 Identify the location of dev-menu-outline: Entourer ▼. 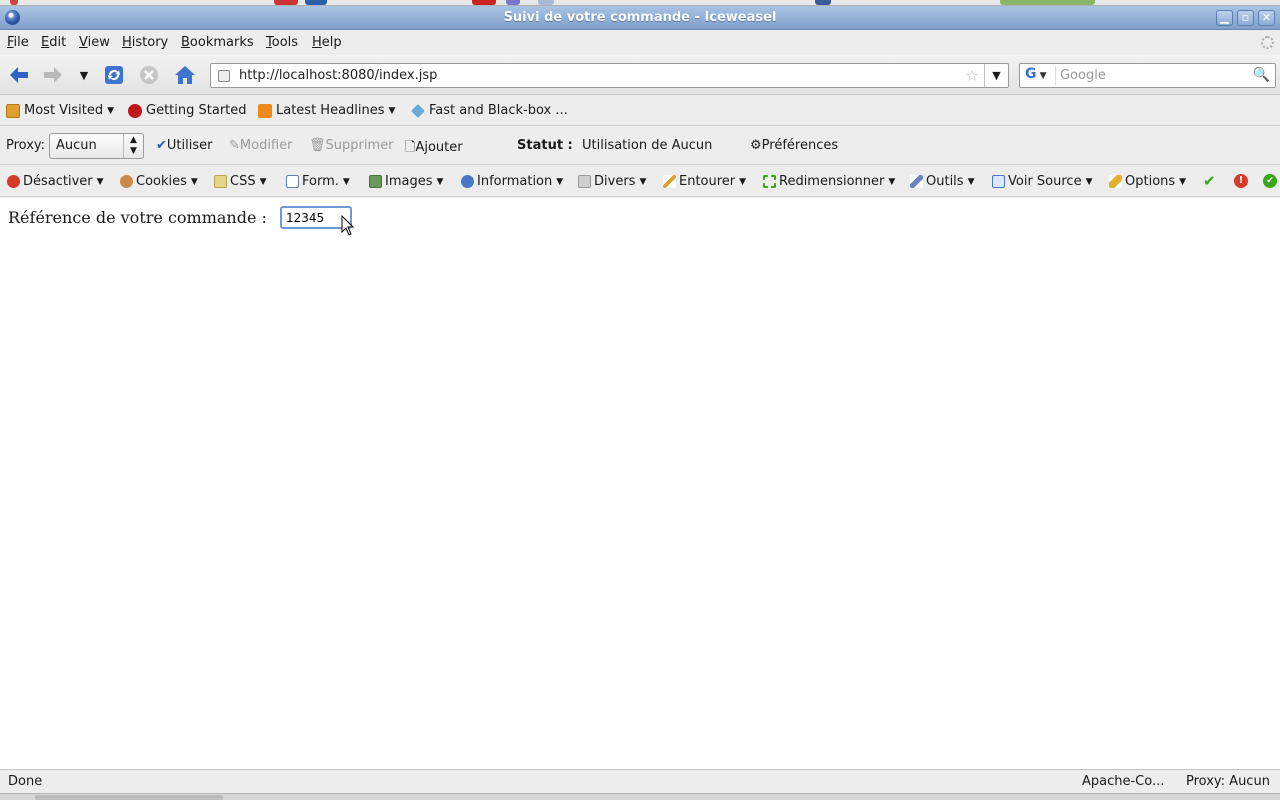
(704, 181).